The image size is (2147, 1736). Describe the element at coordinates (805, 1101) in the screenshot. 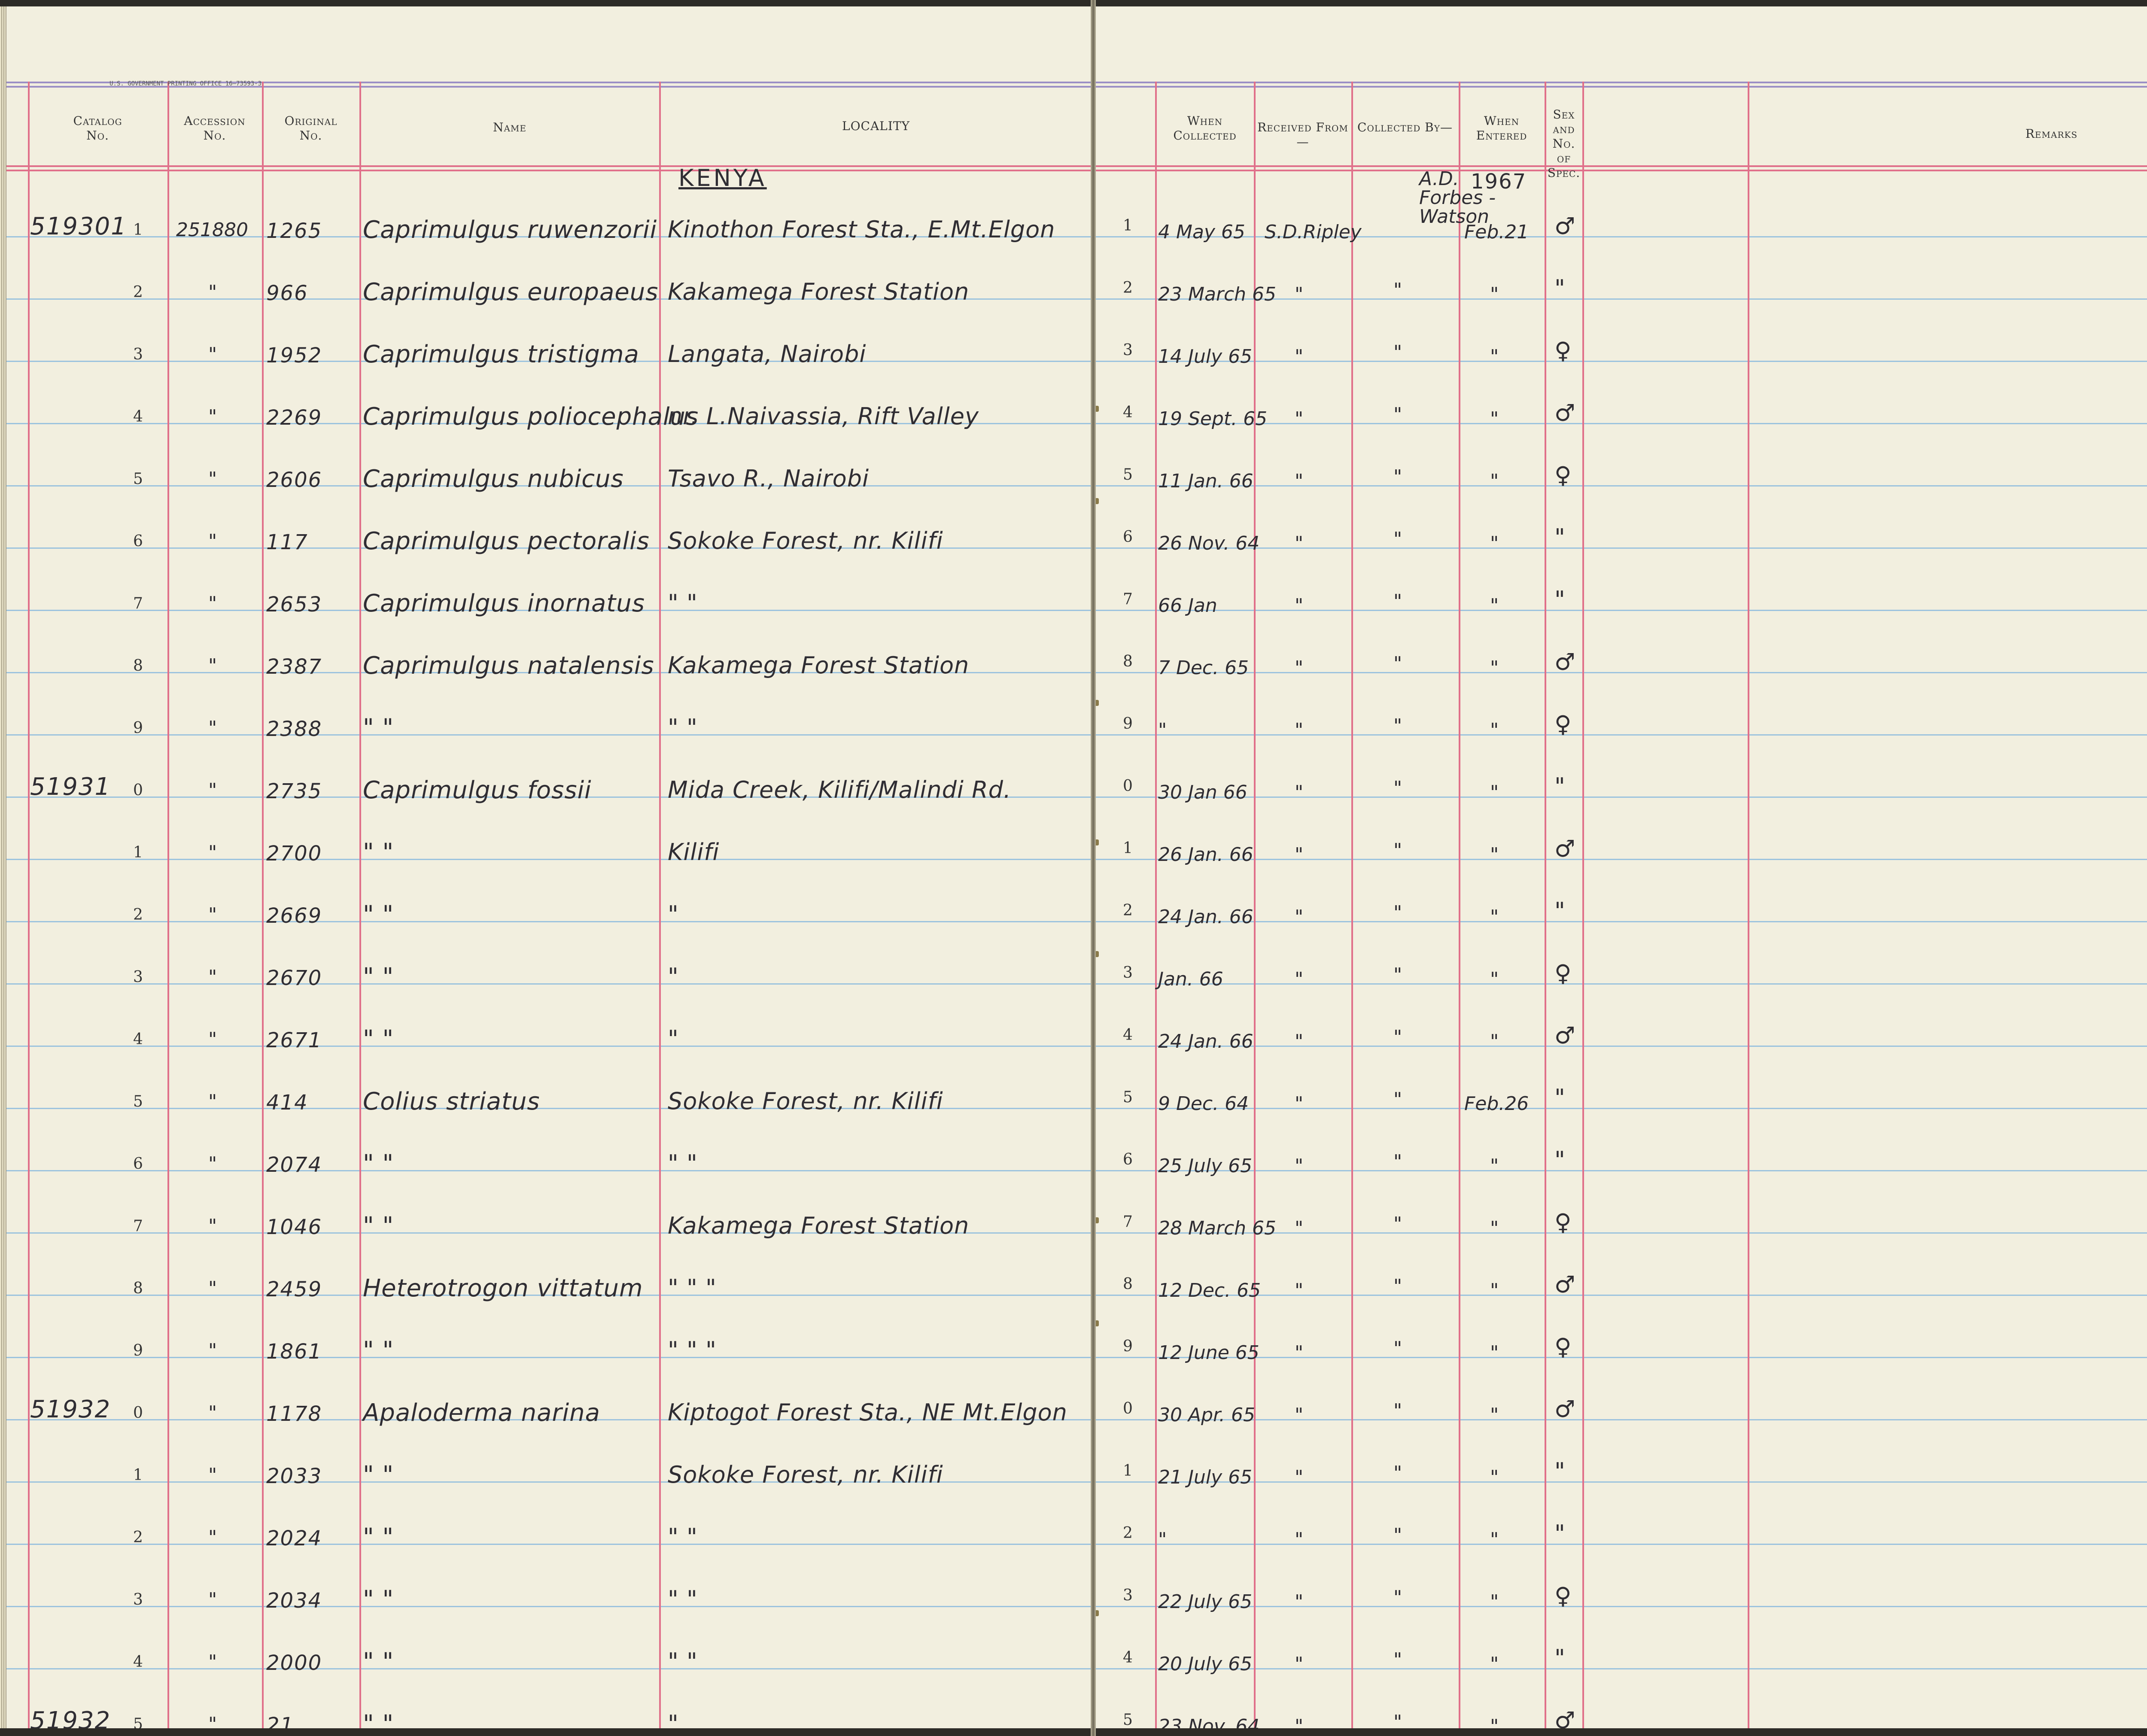

I see `locality: Sokoke Forest, nr. Kilifi` at that location.